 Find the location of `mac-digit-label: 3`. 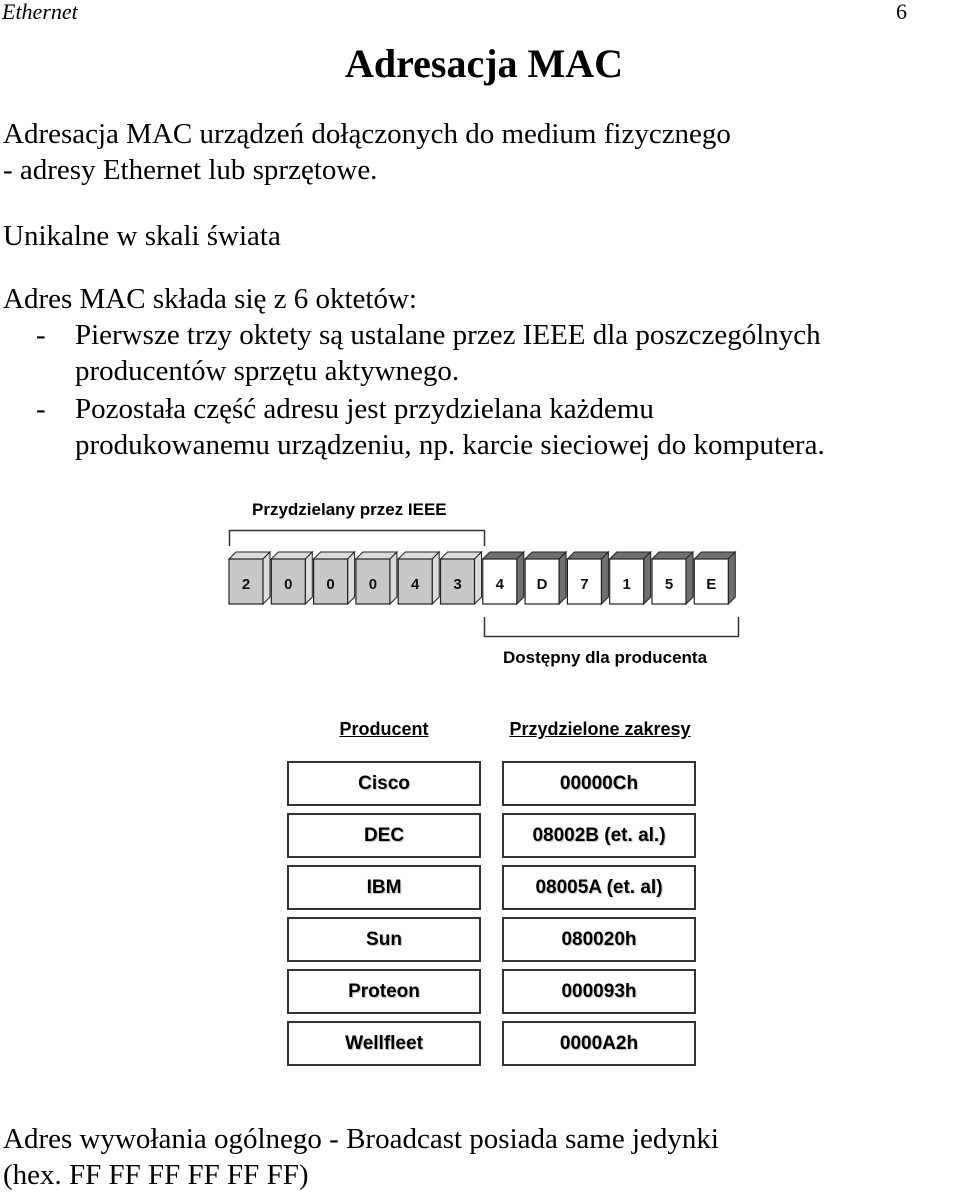

mac-digit-label: 3 is located at coordinates (457, 584).